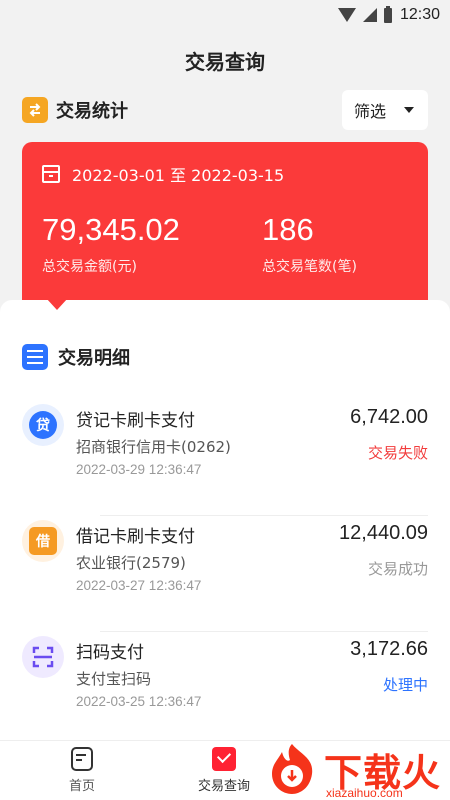 The width and height of the screenshot is (450, 800). What do you see at coordinates (135, 537) in the screenshot?
I see `transaction-title: 借记卡刷卡支付` at bounding box center [135, 537].